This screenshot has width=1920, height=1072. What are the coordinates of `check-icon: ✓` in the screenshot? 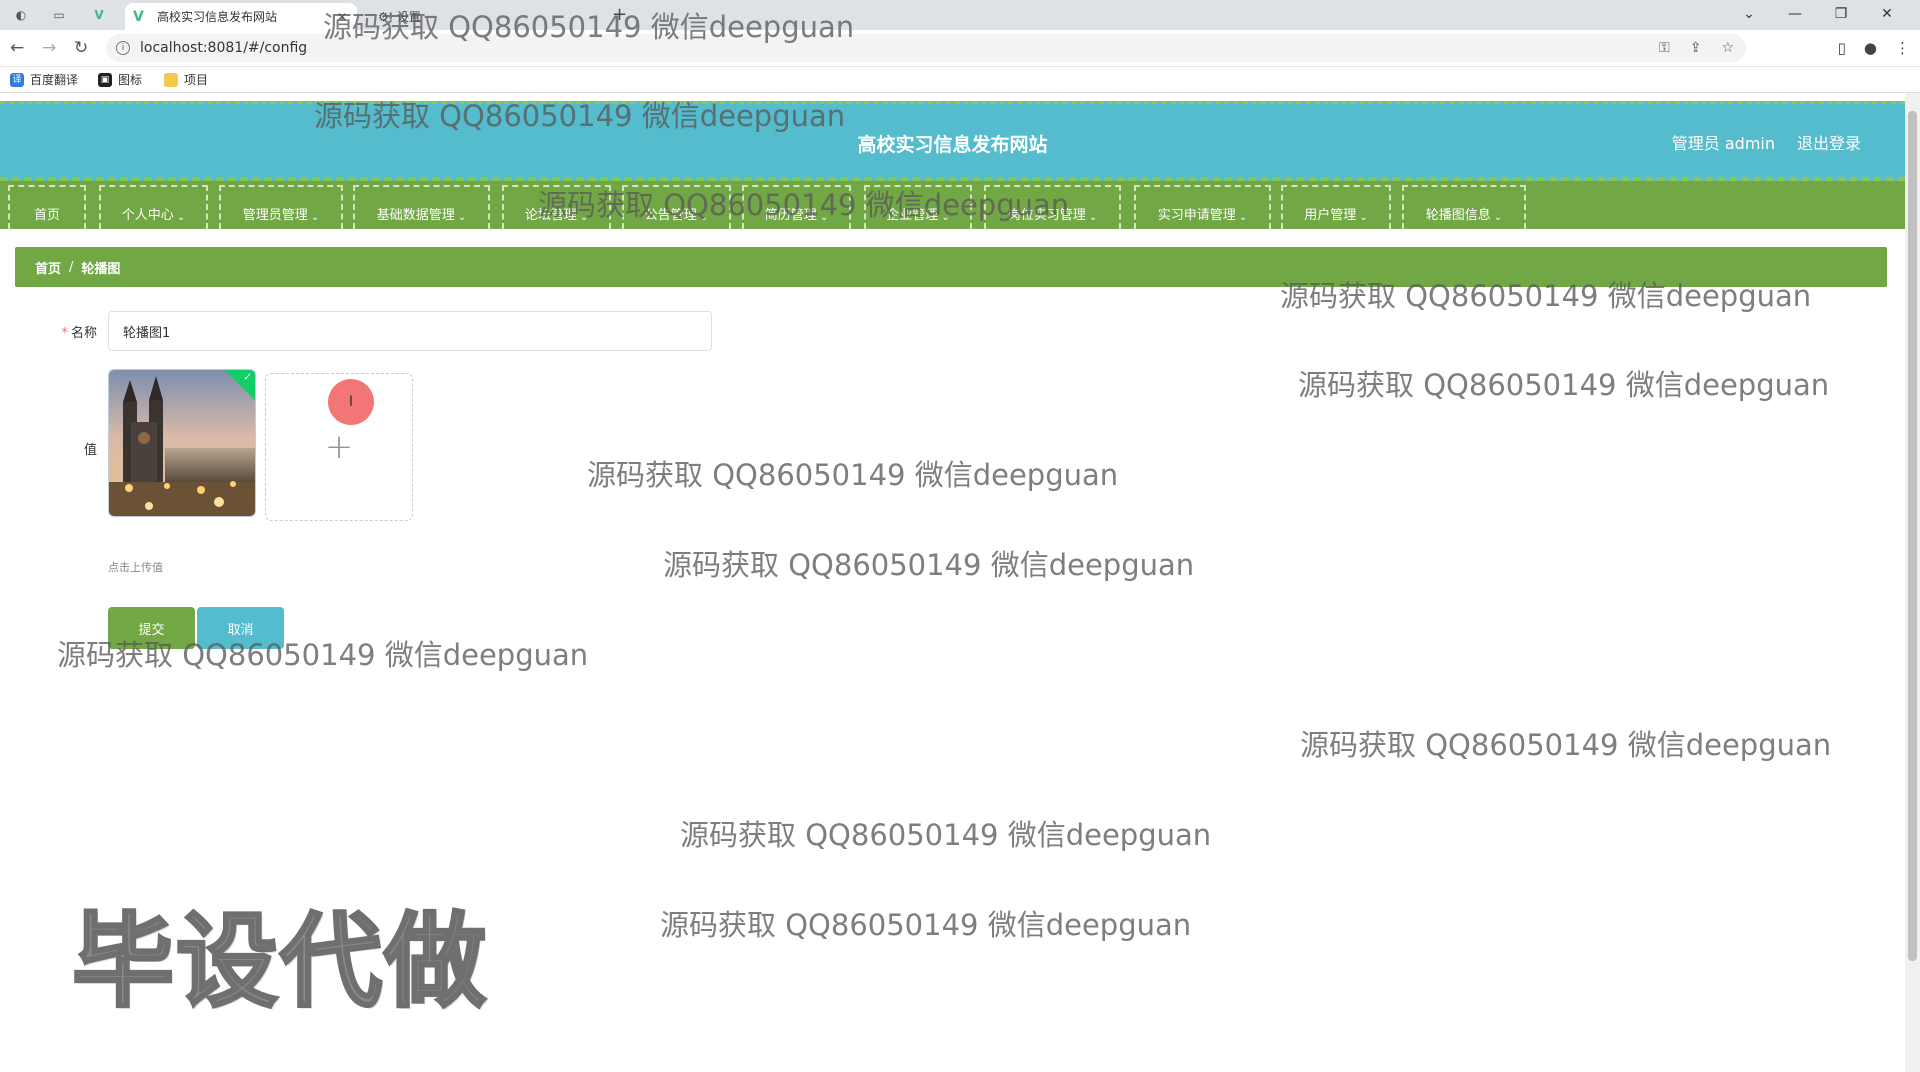 It's located at (248, 377).